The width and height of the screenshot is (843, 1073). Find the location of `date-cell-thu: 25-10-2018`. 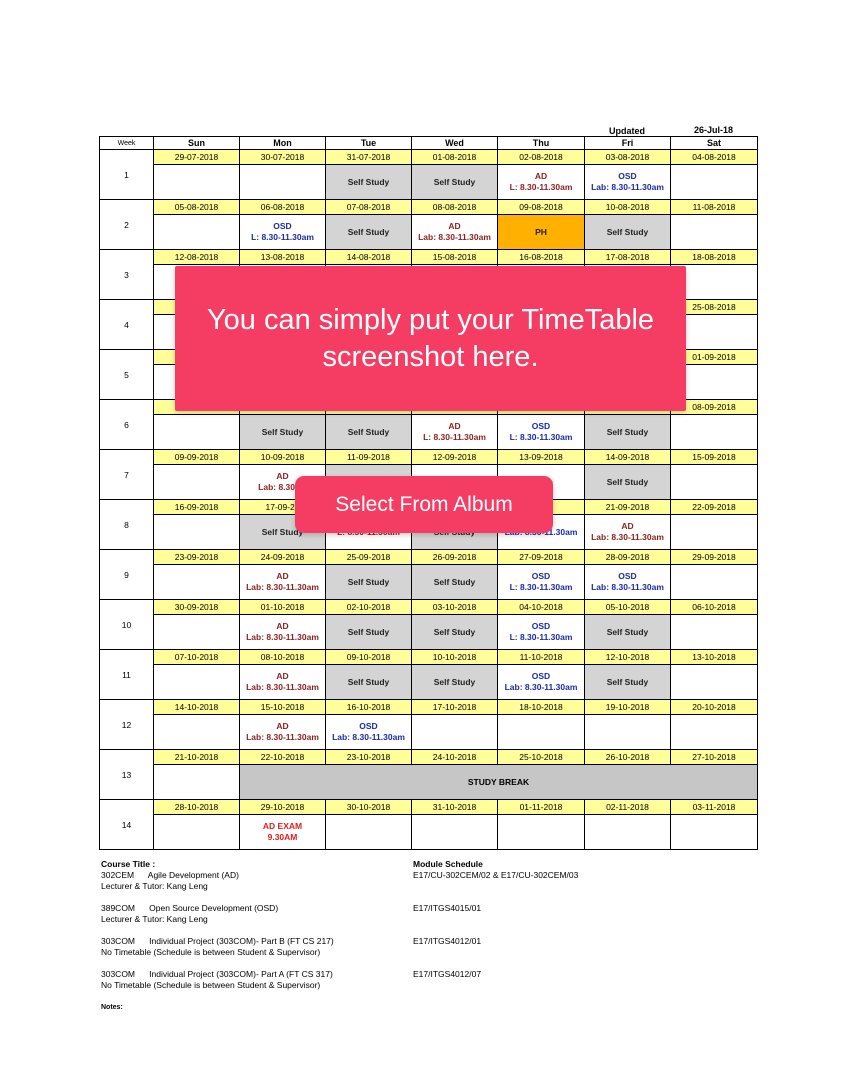

date-cell-thu: 25-10-2018 is located at coordinates (541, 757).